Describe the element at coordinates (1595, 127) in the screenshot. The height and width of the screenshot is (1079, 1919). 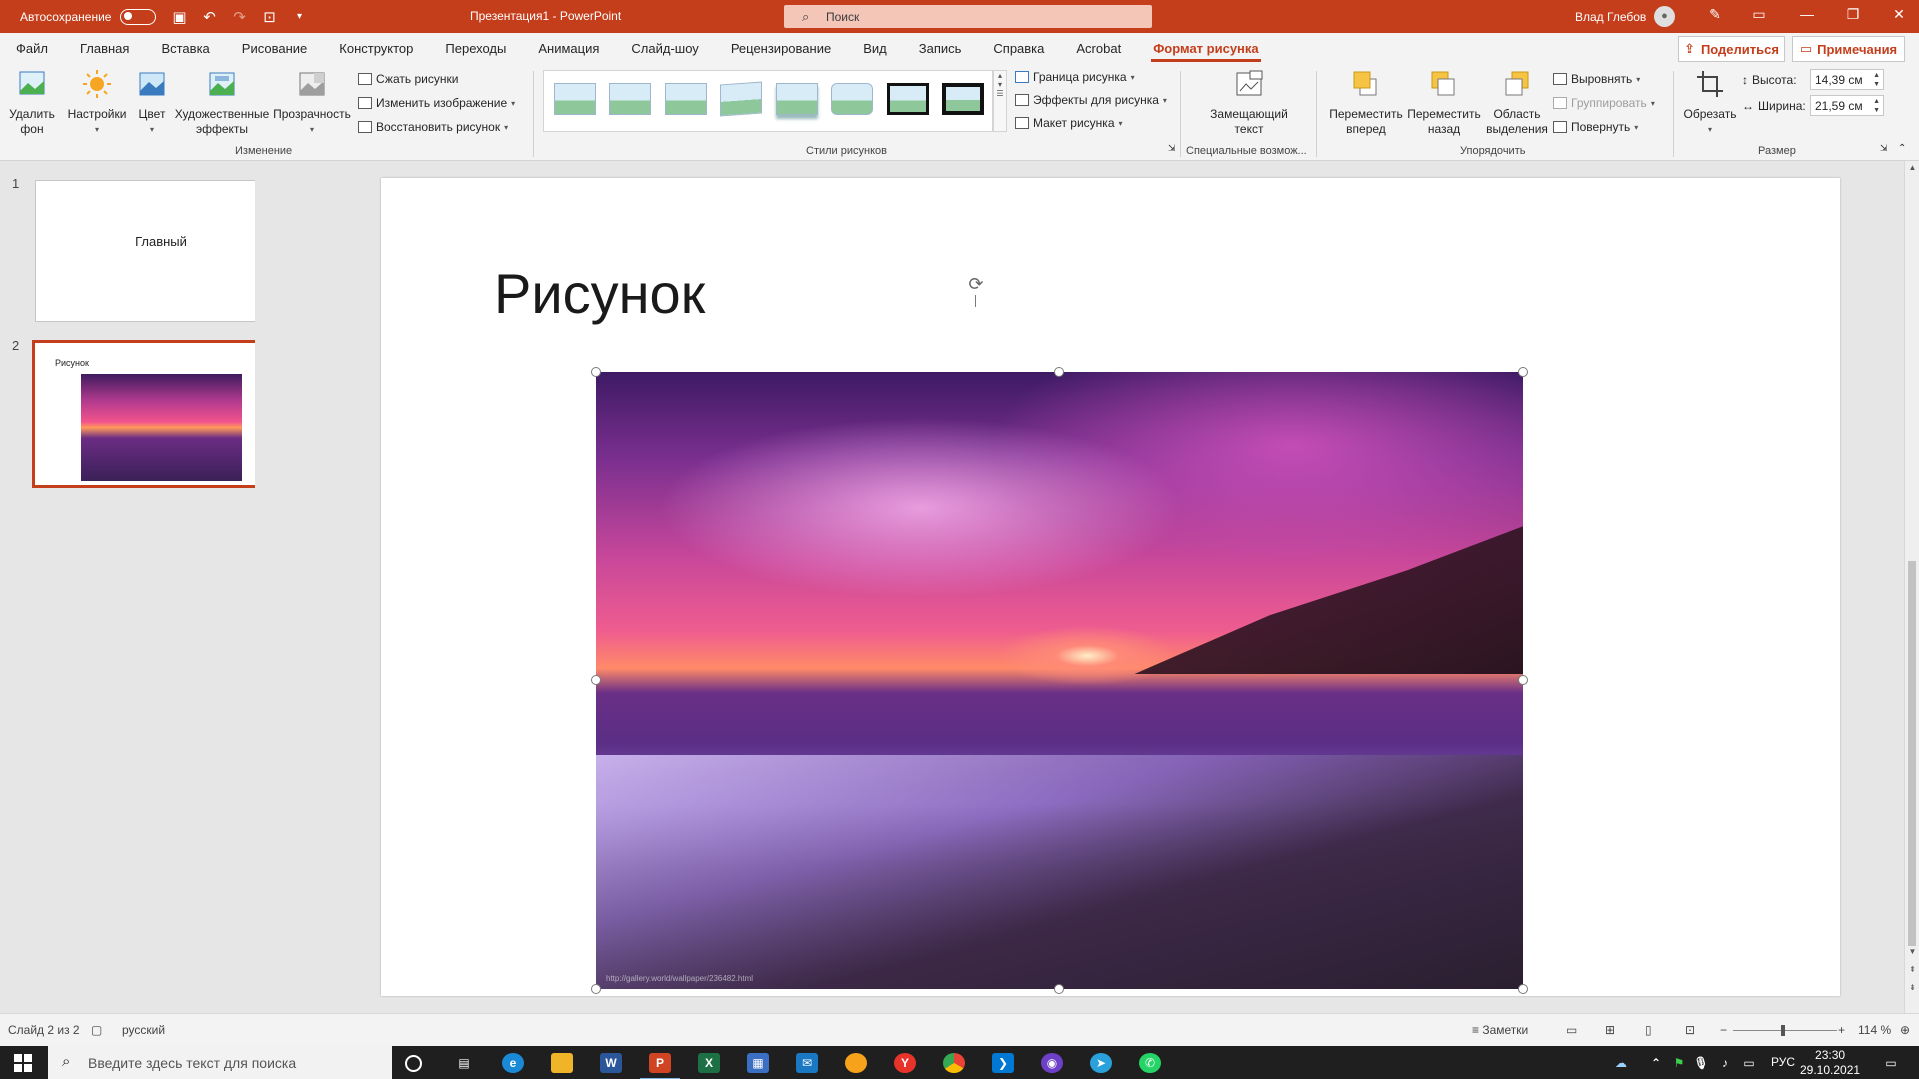
I see `rotate-button: Повернуть ▾` at that location.